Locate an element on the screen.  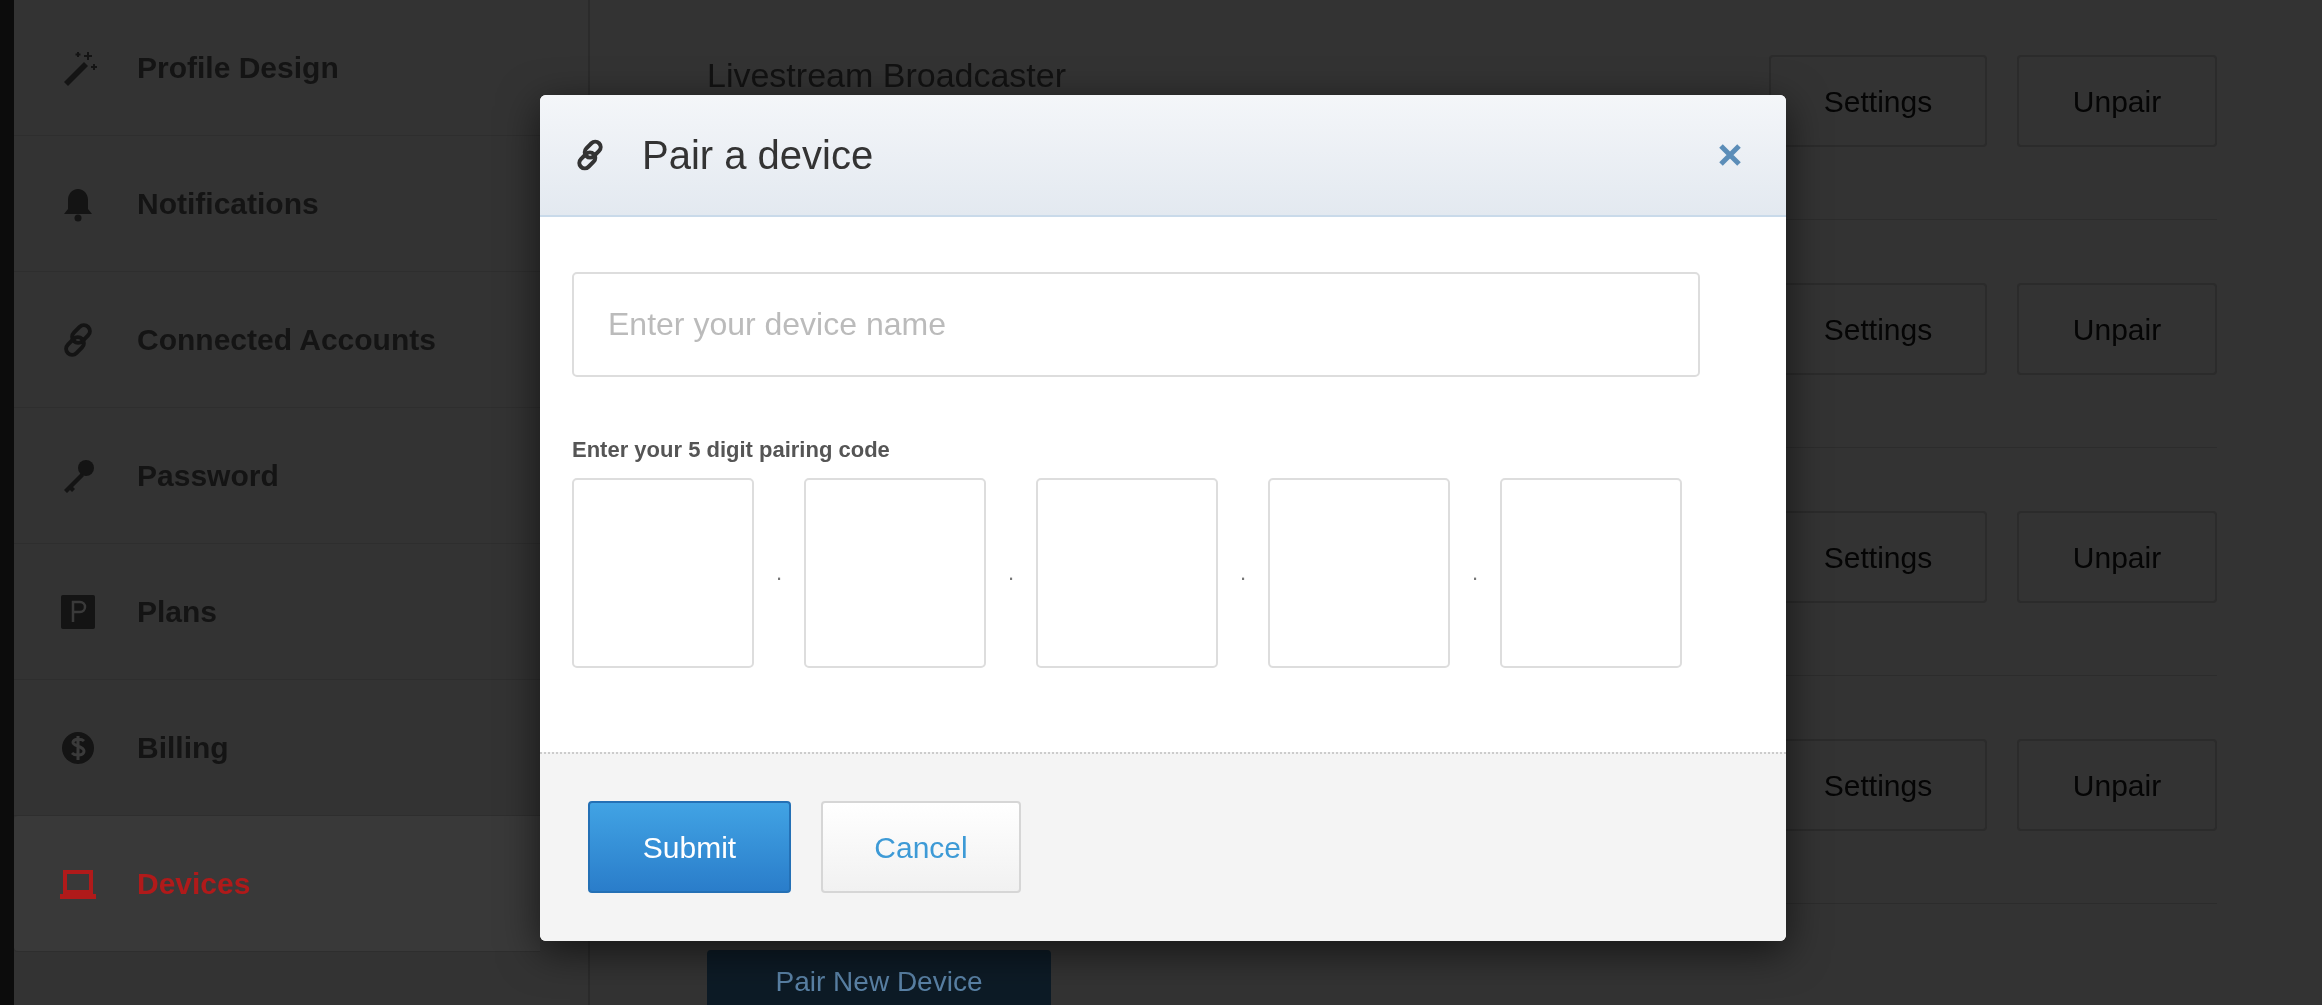
sidebar-item: Devices is located at coordinates (277, 884).